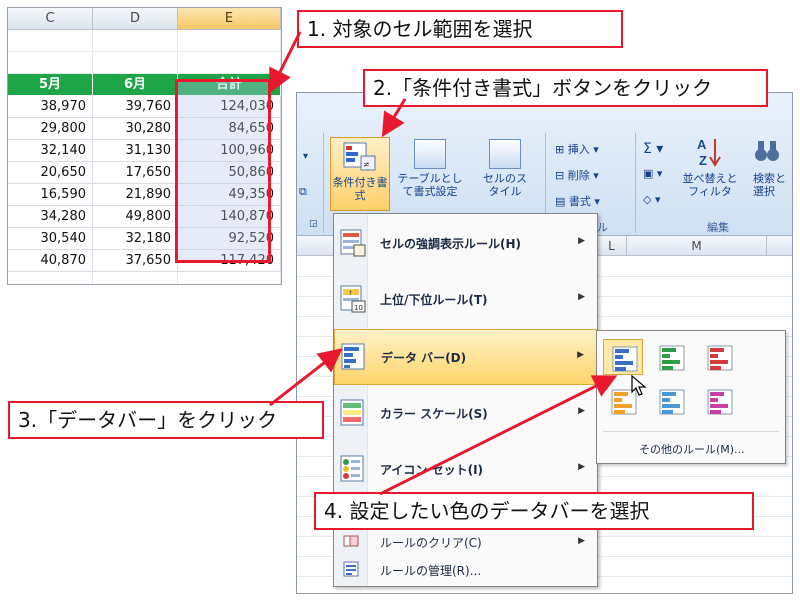 The height and width of the screenshot is (600, 800). I want to click on table-row: 40,870 37,650 117,420, so click(144, 261).